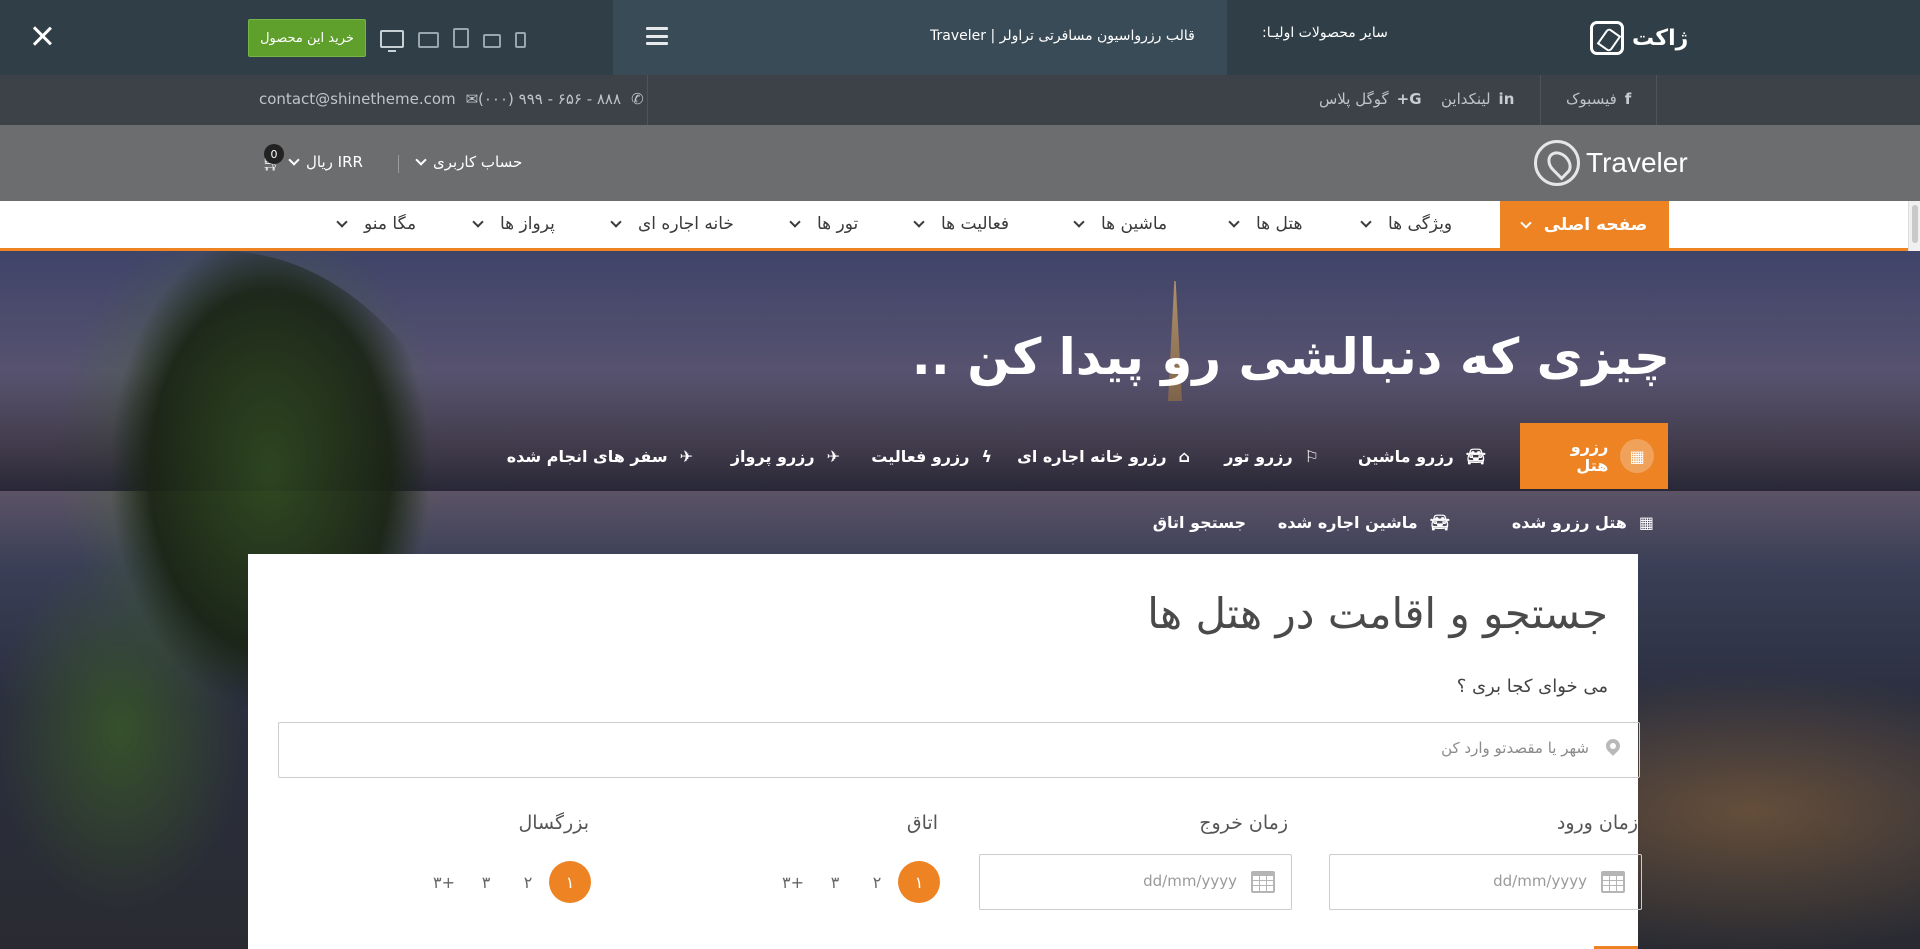 This screenshot has height=949, width=1920. What do you see at coordinates (527, 224) in the screenshot?
I see `nav-label: پرواز ها` at bounding box center [527, 224].